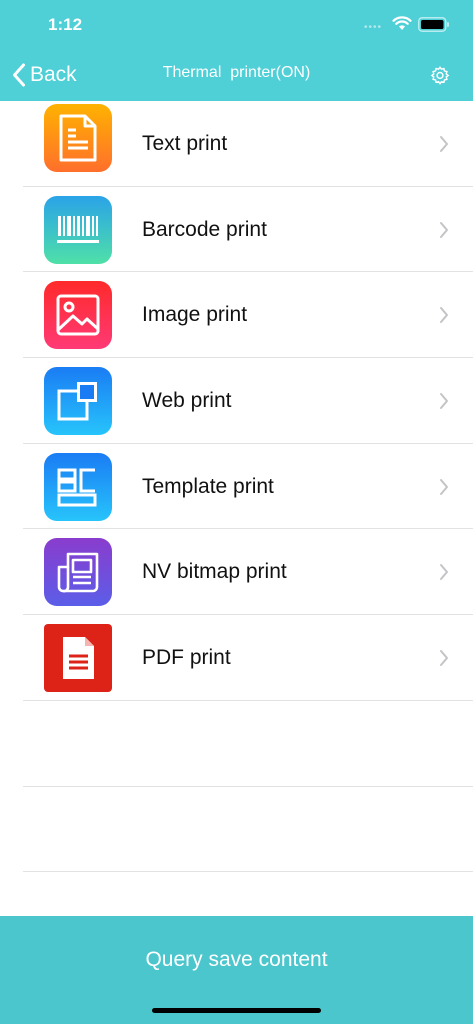  Describe the element at coordinates (440, 76) in the screenshot. I see `gear-icon` at that location.